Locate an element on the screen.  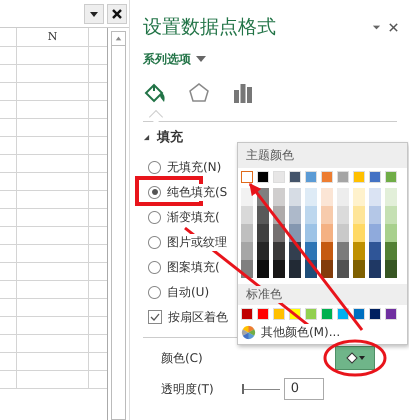
bar-chart-icon is located at coordinates (243, 93).